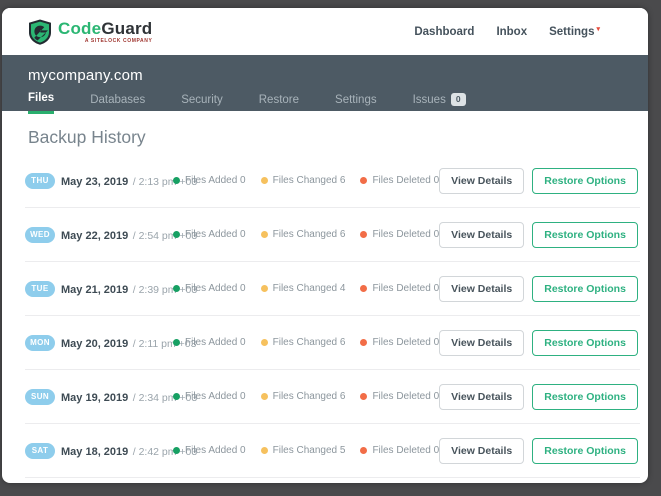 This screenshot has width=661, height=496. I want to click on issues-count-badge: 0, so click(458, 99).